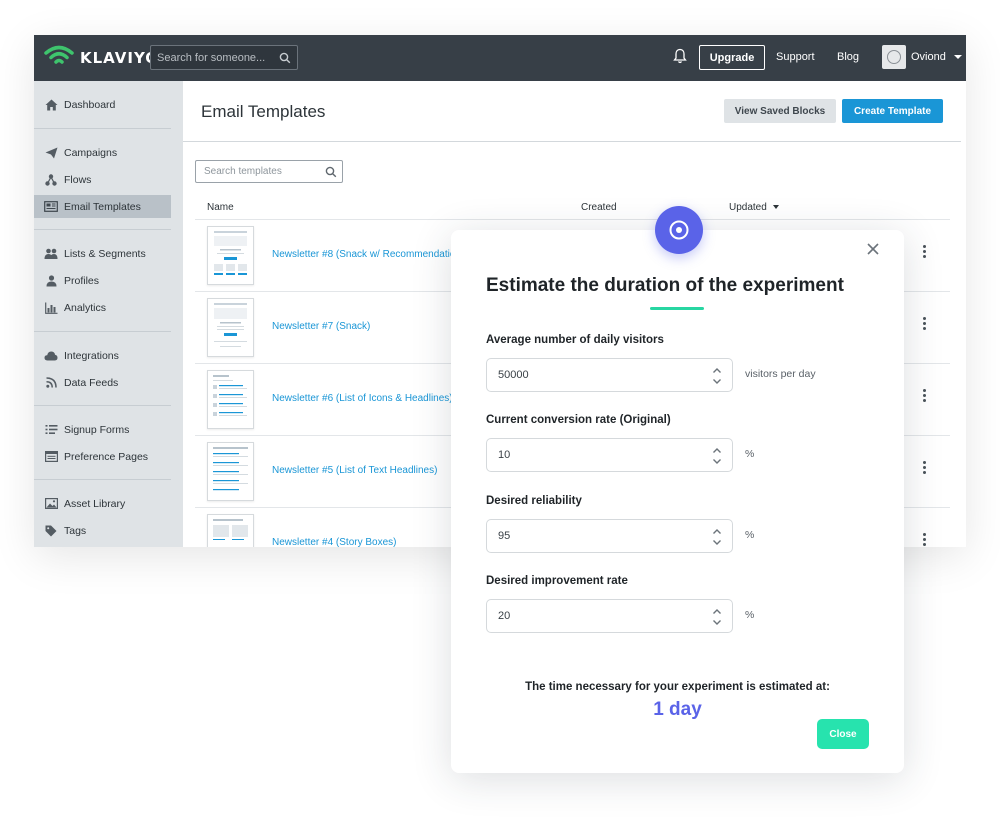 The image size is (1000, 818). I want to click on create-template-button: Create Template, so click(892, 111).